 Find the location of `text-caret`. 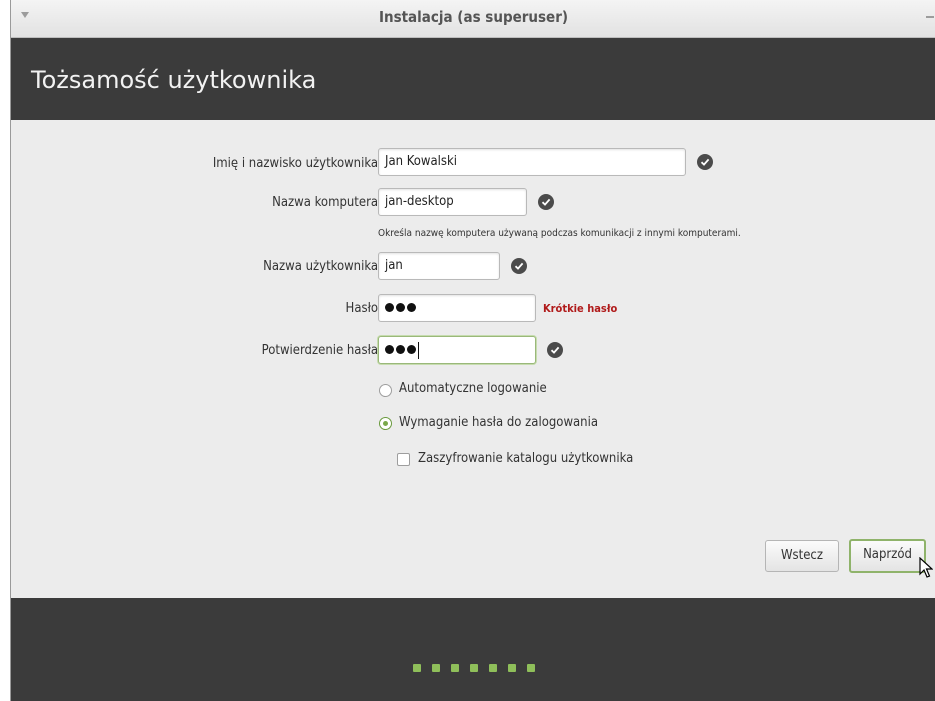

text-caret is located at coordinates (418, 350).